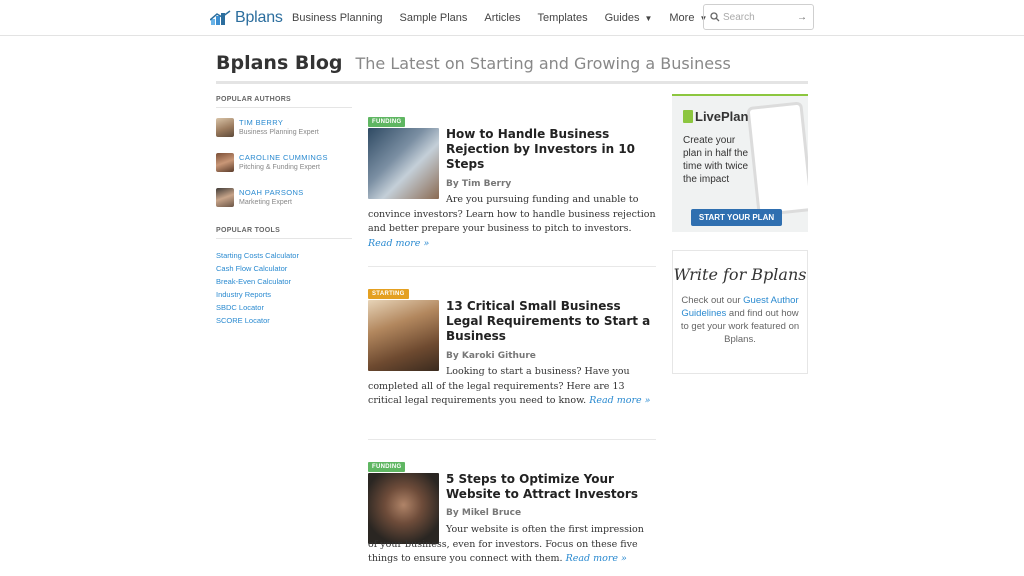 The width and height of the screenshot is (1024, 576). What do you see at coordinates (284, 307) in the screenshot?
I see `tool-link: SBDC Locator` at bounding box center [284, 307].